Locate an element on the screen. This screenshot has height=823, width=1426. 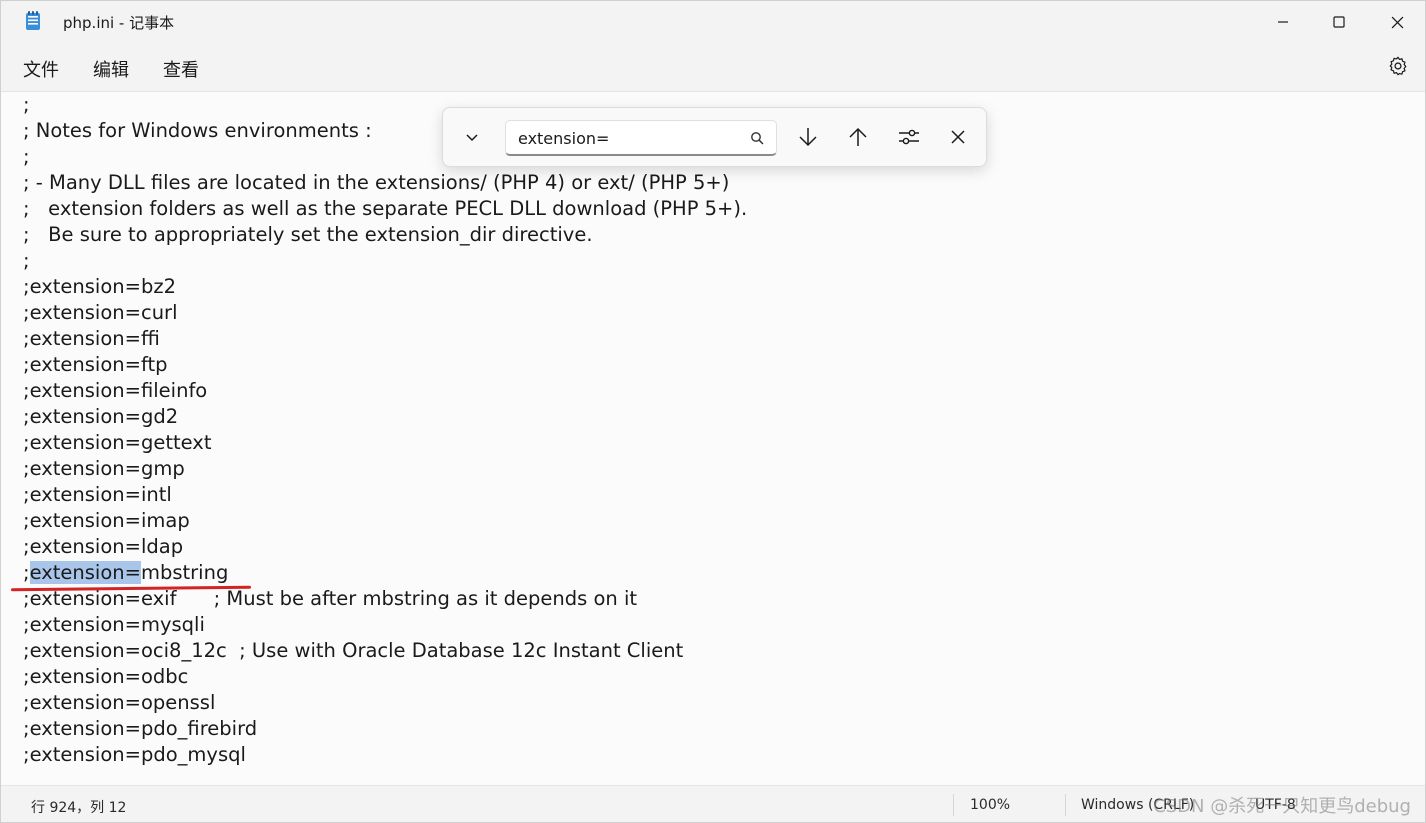
editor-line: ;extension=imap is located at coordinates (385, 521).